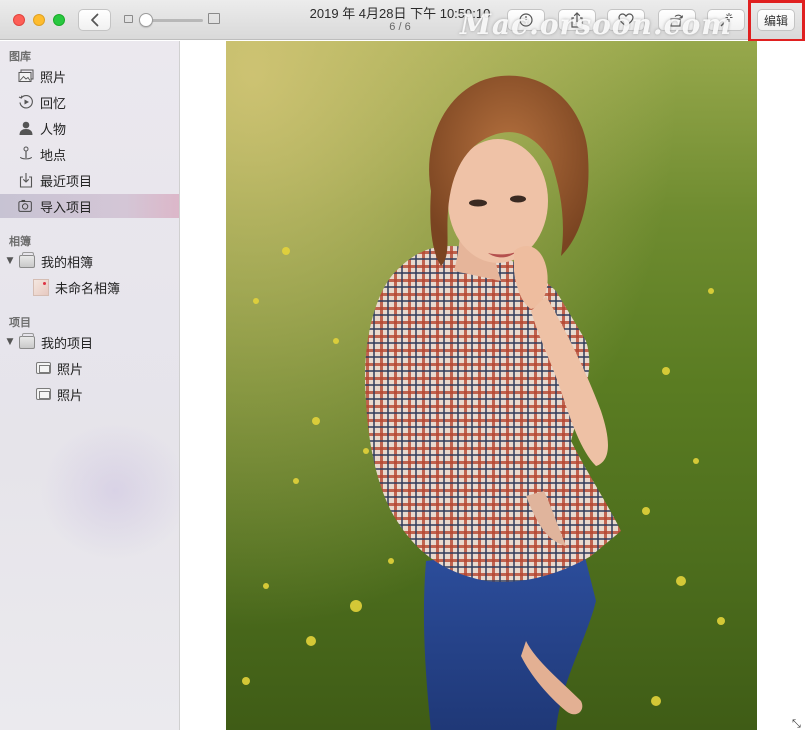 The width and height of the screenshot is (805, 730). I want to click on resize-grip-icon: ⤡, so click(796, 723).